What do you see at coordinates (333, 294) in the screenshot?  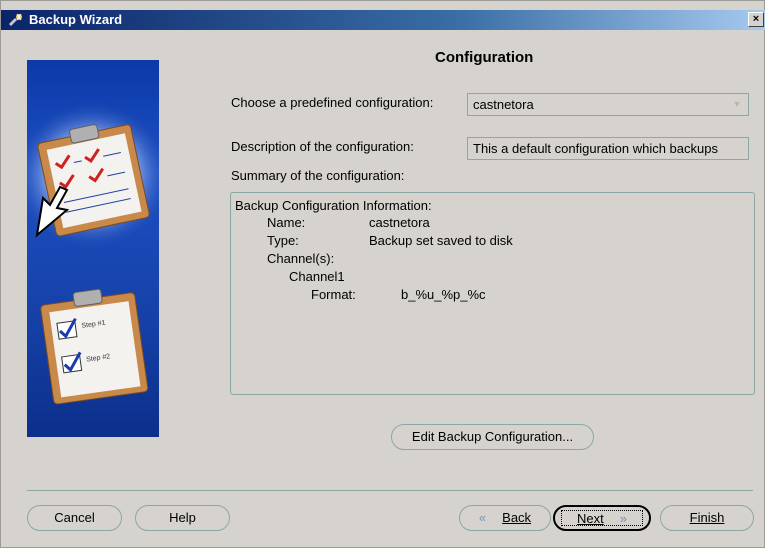 I see `summary-format-key: Format:` at bounding box center [333, 294].